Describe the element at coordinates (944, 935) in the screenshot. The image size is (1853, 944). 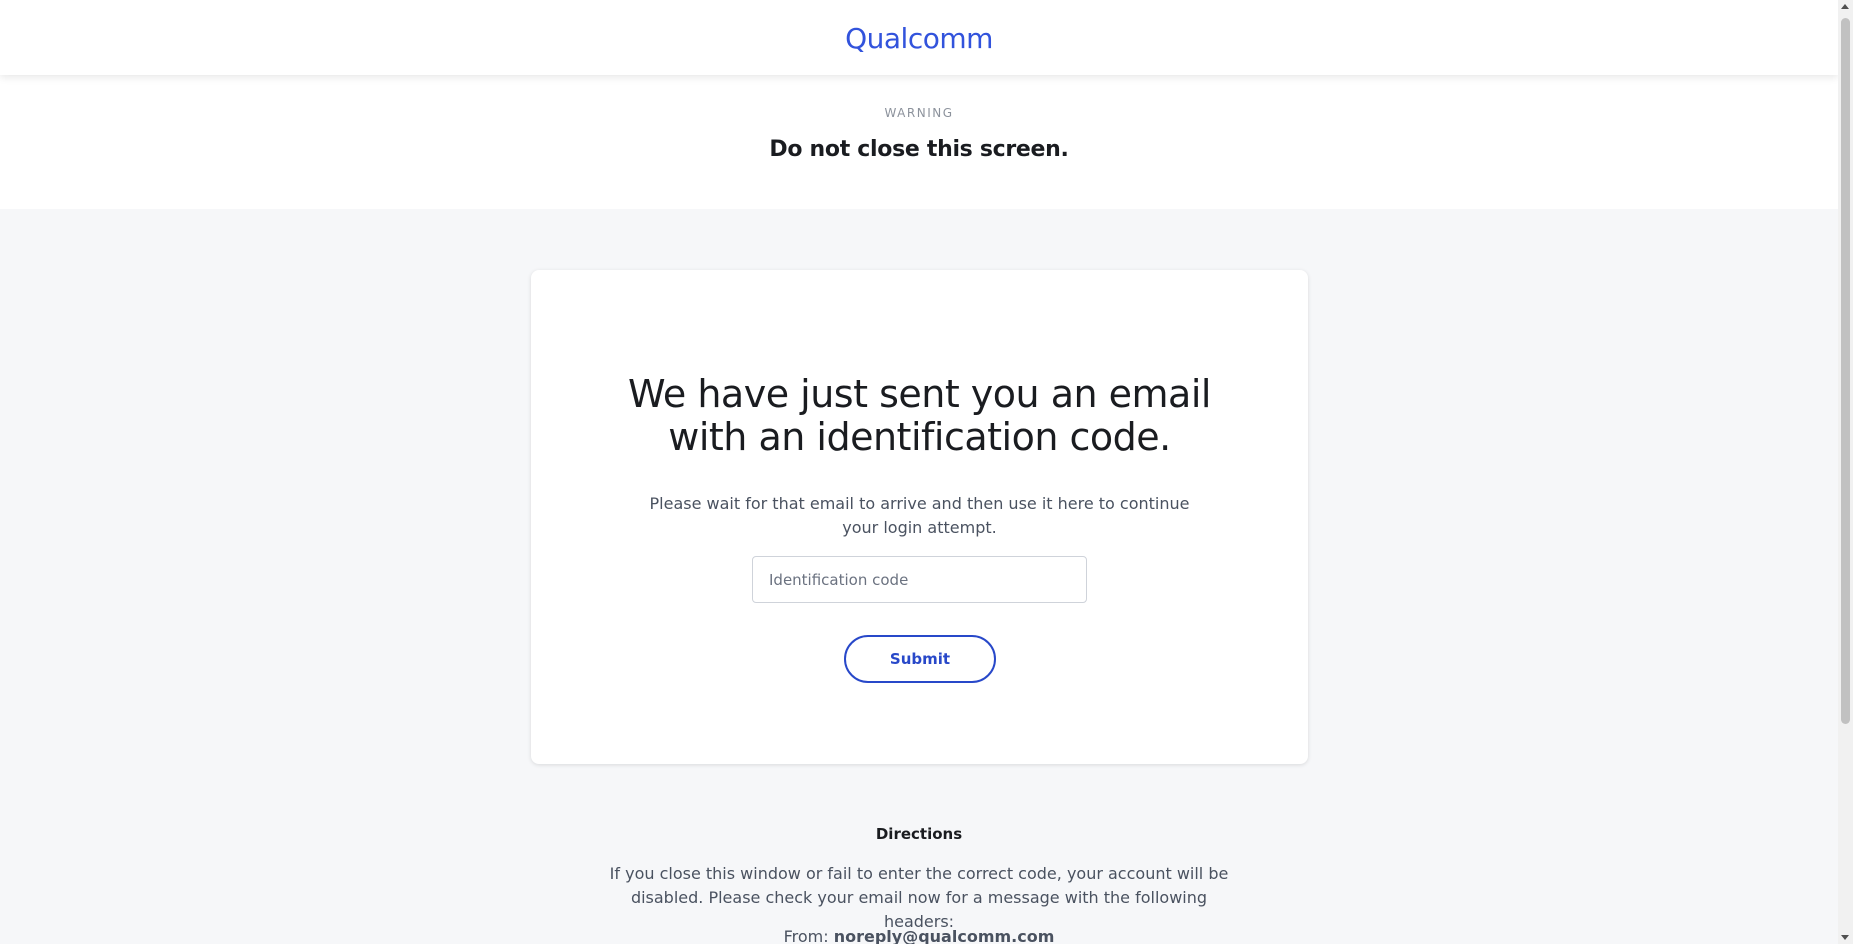
I see `from-email: noreply@qualcomm.com` at that location.